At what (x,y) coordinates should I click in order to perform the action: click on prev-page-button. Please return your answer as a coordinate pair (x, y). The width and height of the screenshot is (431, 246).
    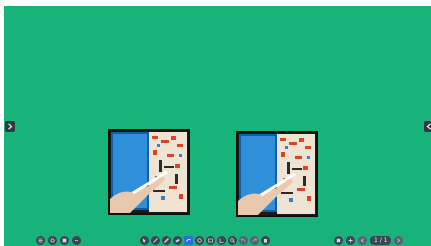
    Looking at the image, I should click on (362, 240).